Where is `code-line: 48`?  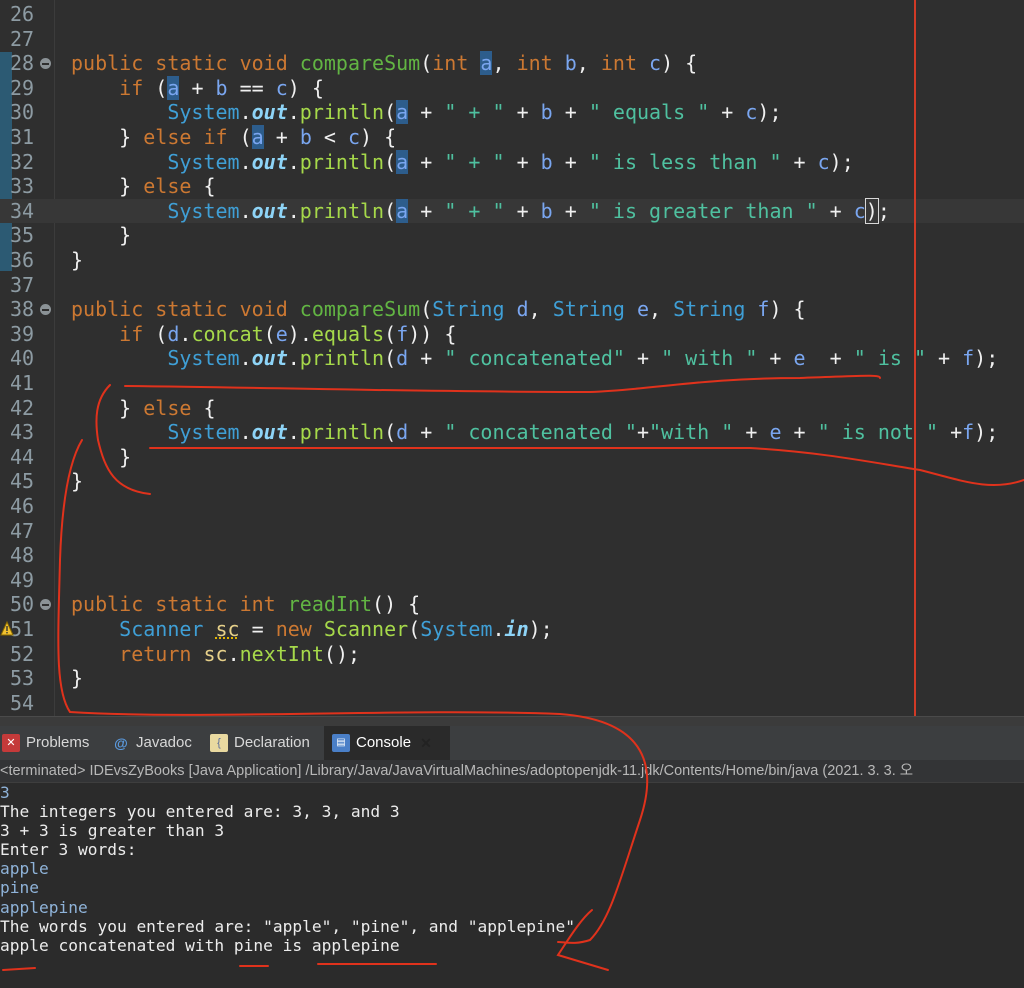 code-line: 48 is located at coordinates (512, 555).